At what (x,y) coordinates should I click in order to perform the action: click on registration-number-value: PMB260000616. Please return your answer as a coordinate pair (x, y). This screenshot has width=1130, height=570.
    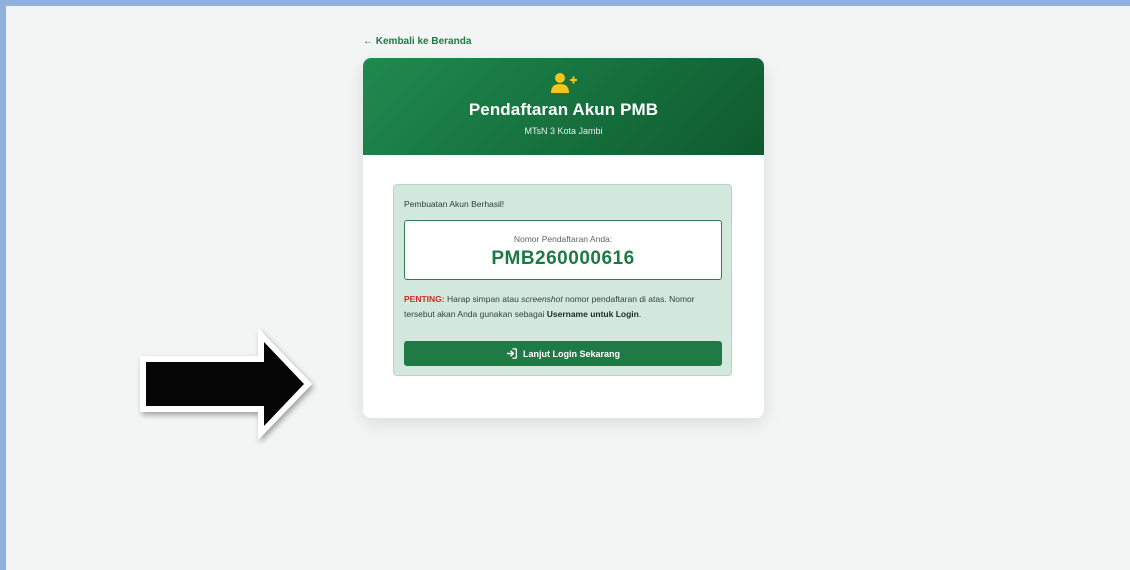
    Looking at the image, I should click on (563, 258).